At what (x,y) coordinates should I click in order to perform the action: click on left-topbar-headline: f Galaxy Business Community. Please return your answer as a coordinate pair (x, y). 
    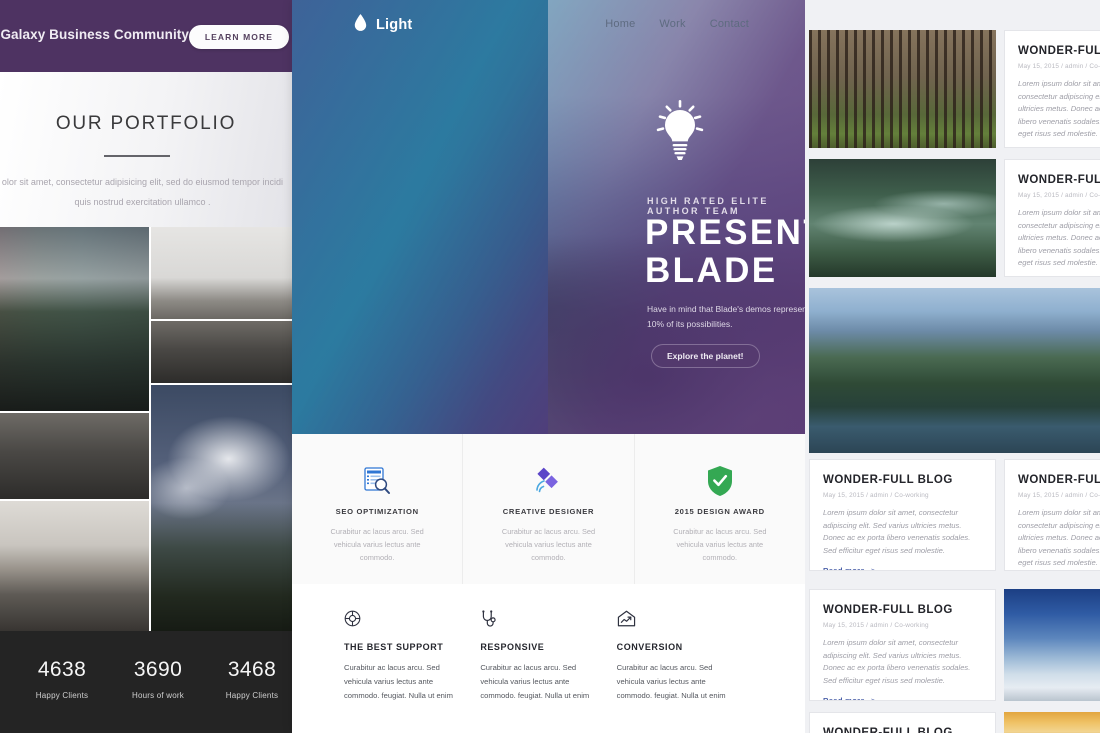
    Looking at the image, I should click on (95, 34).